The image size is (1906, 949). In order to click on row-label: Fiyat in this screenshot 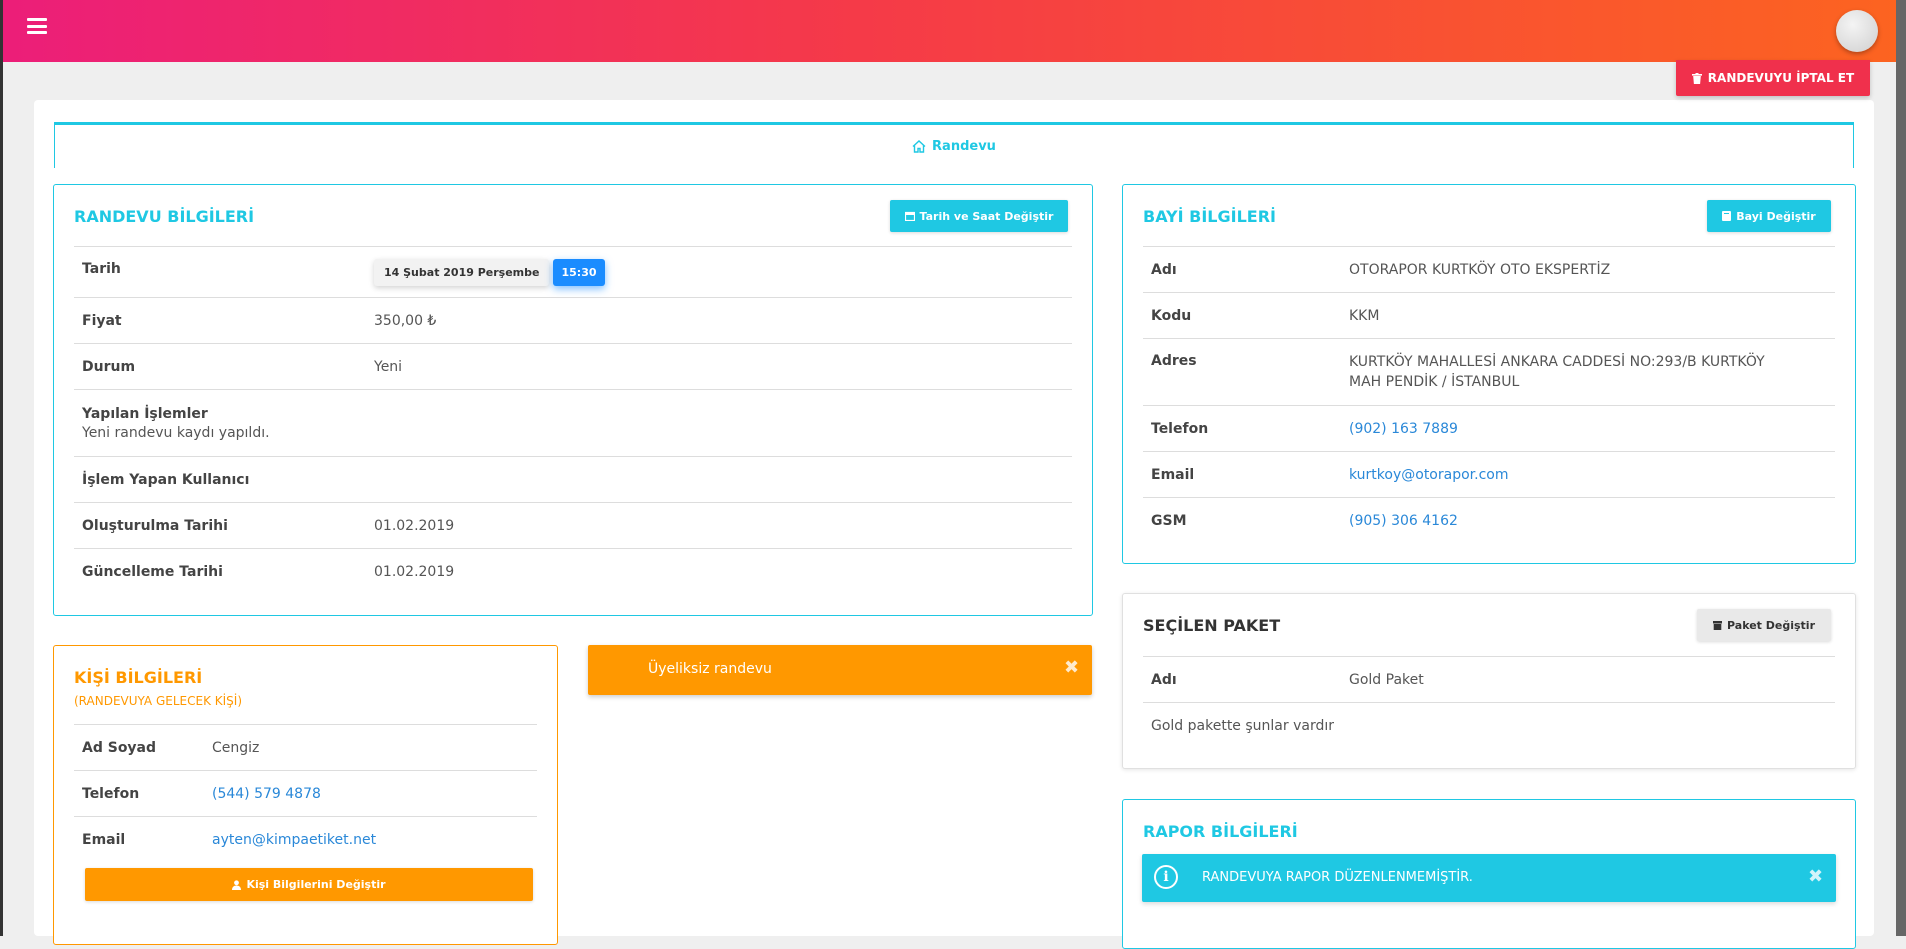, I will do `click(102, 320)`.